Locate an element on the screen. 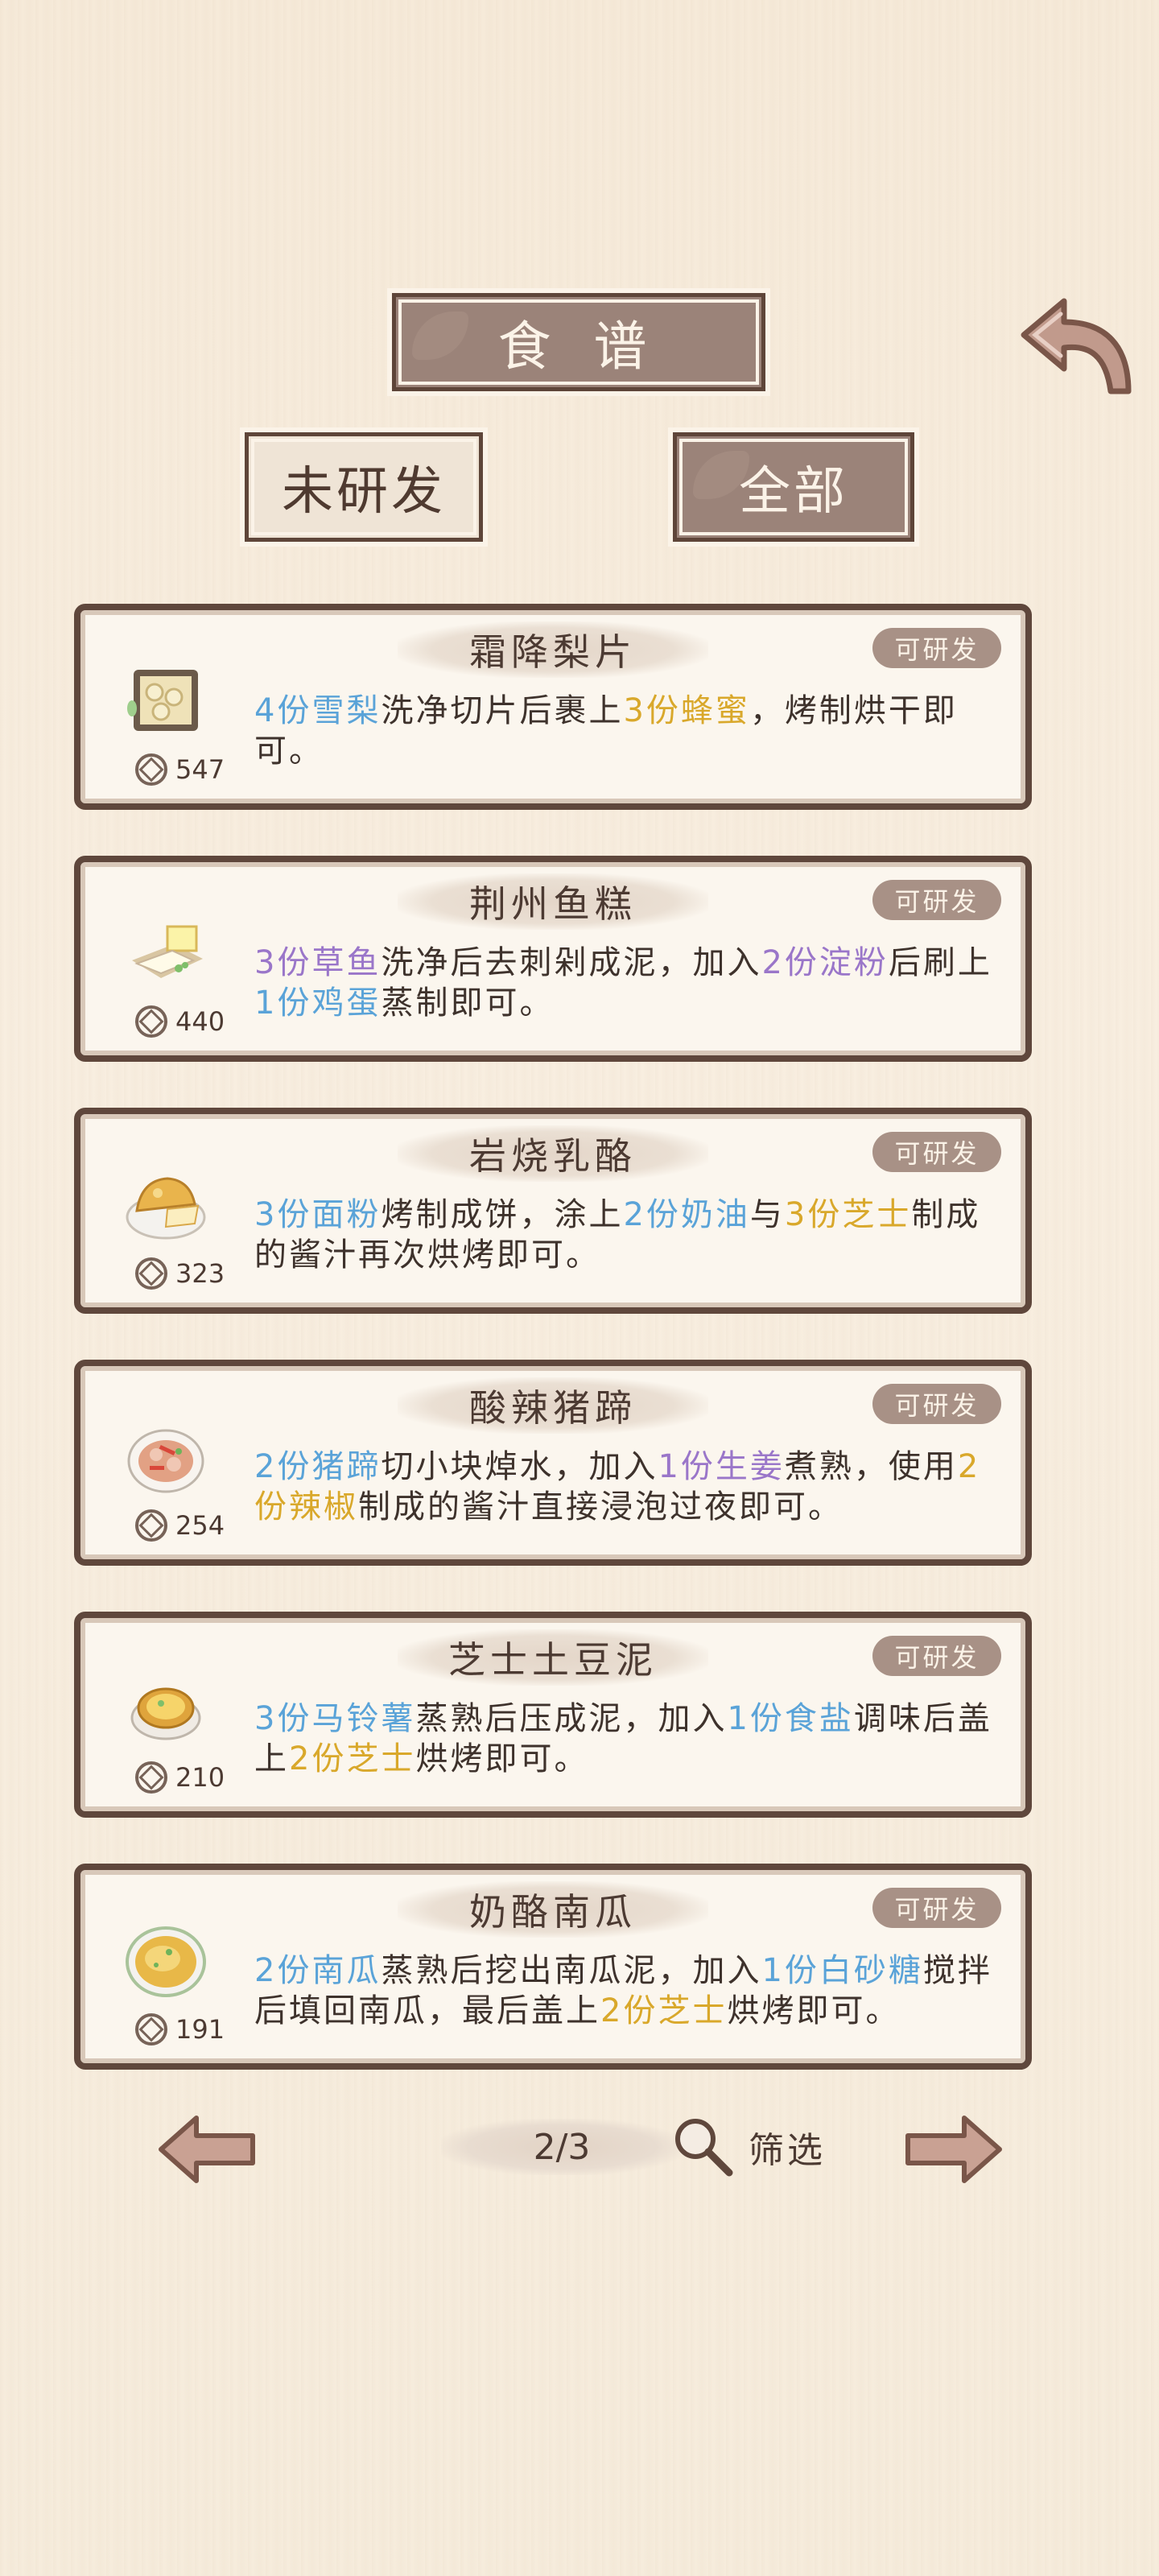  filter-button: 筛选 is located at coordinates (748, 2147).